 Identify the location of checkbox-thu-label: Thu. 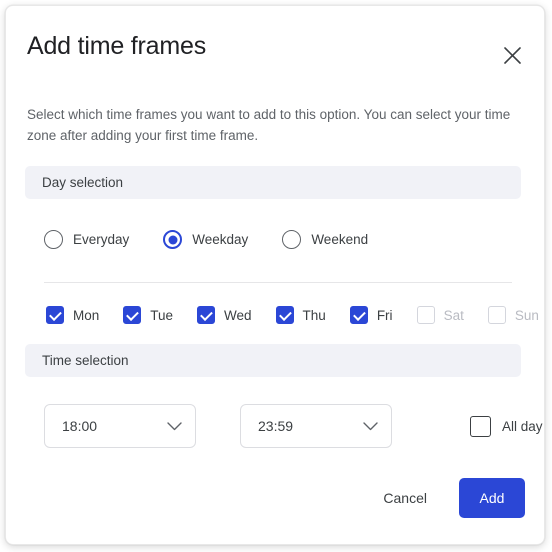
(314, 315).